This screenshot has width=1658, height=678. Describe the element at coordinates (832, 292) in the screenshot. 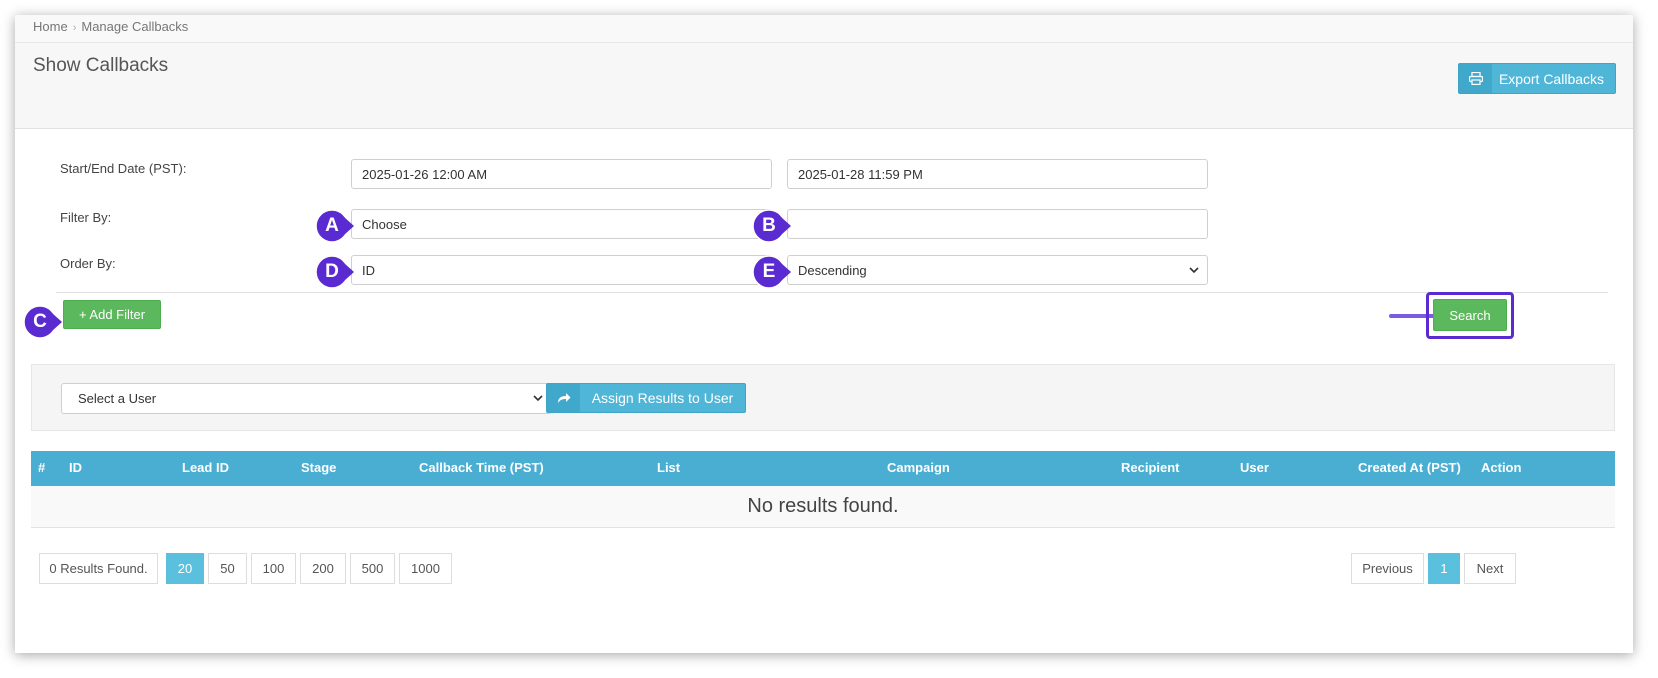

I see `form-divider` at that location.